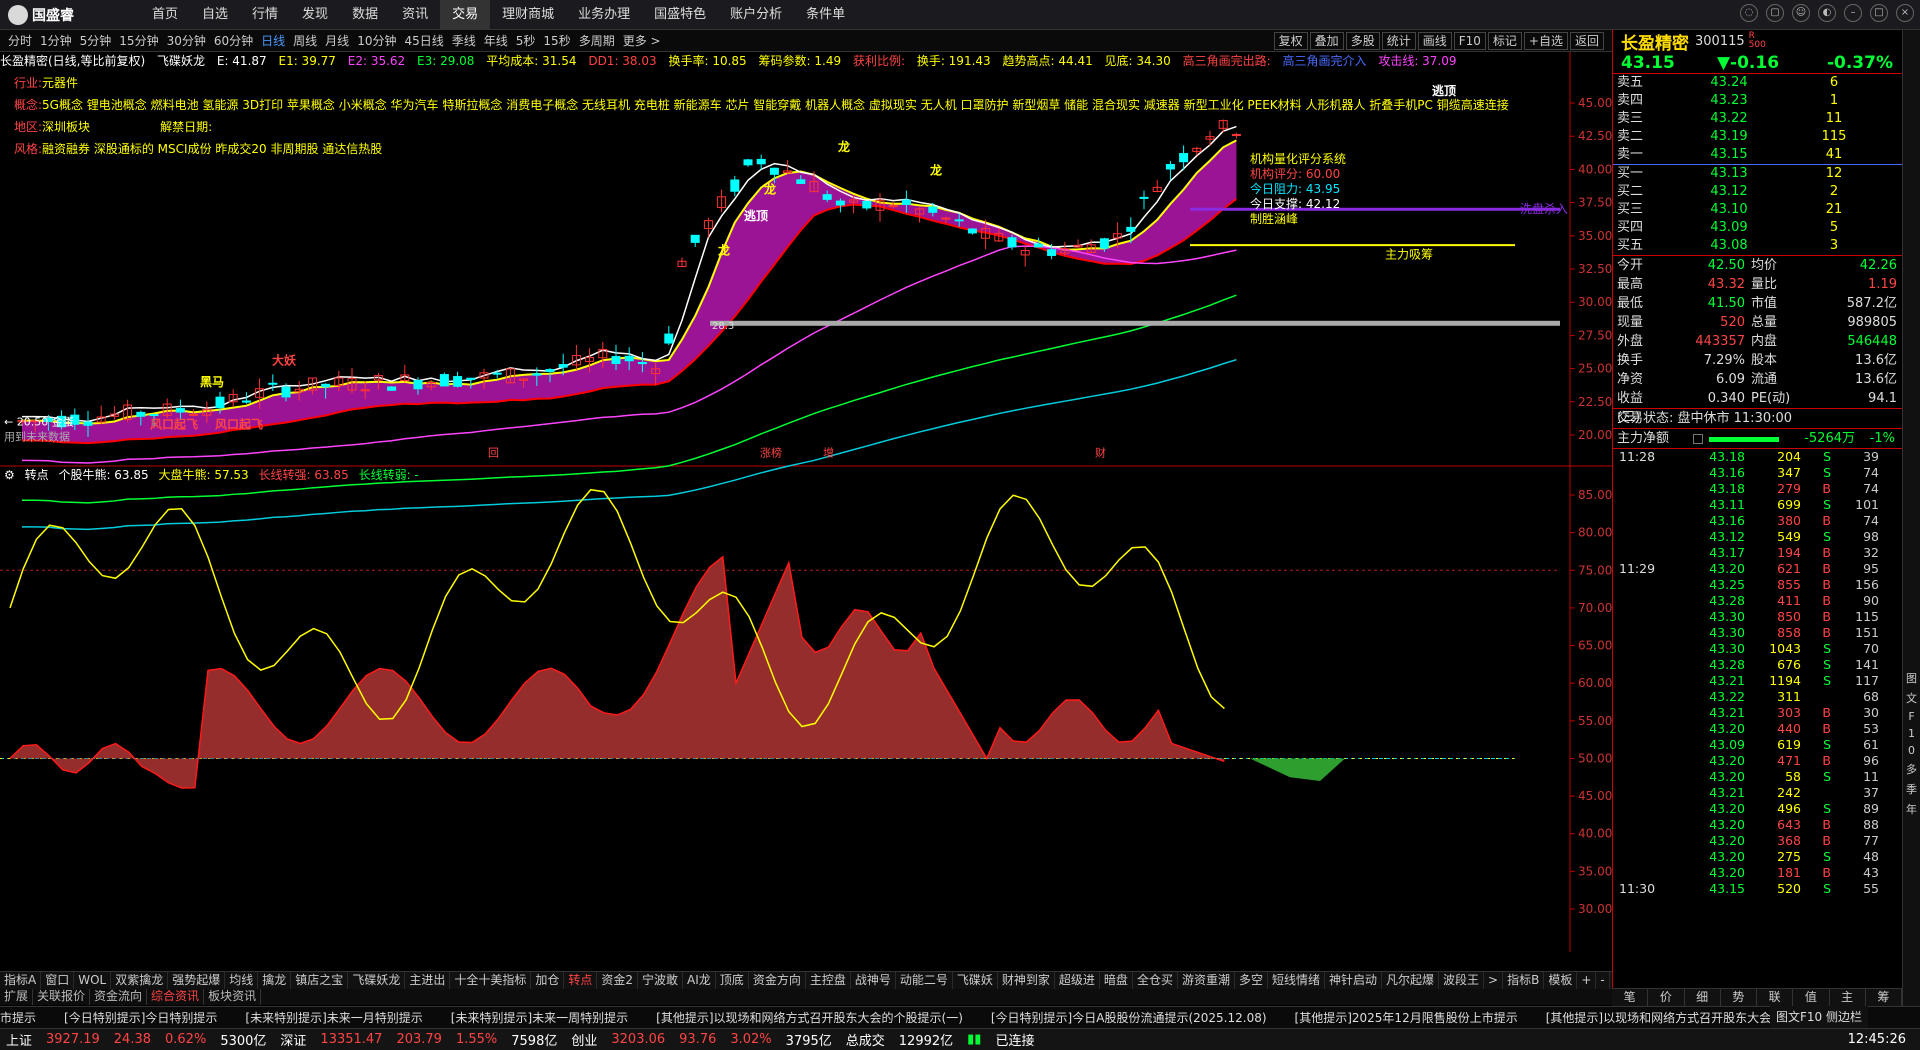 This screenshot has width=1920, height=1050. I want to click on event-note: 增, so click(828, 453).